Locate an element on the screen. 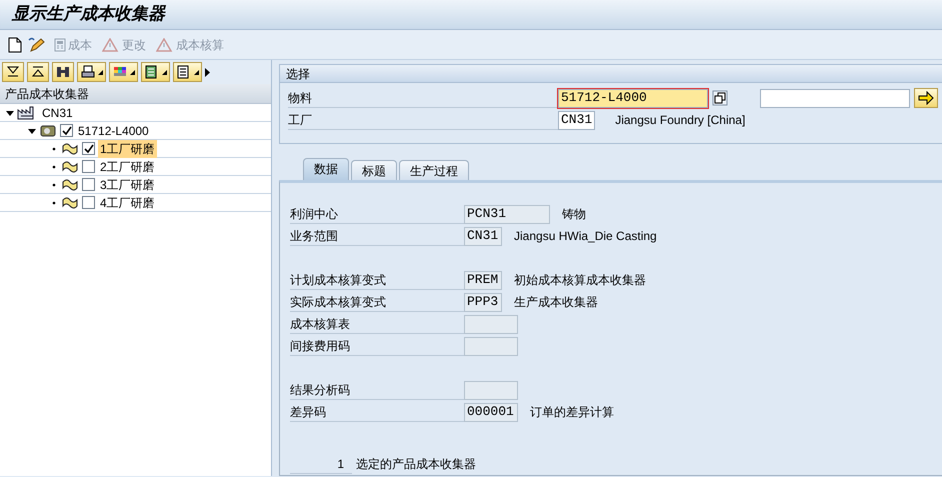 The image size is (942, 477). scroll-right-icon is located at coordinates (207, 72).